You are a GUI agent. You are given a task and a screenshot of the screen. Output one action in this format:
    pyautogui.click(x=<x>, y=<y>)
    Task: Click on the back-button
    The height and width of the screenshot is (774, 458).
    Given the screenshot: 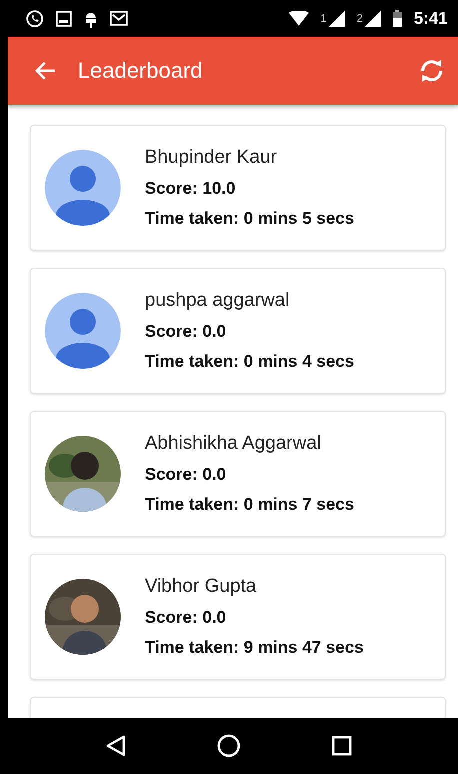 What is the action you would take?
    pyautogui.click(x=45, y=71)
    